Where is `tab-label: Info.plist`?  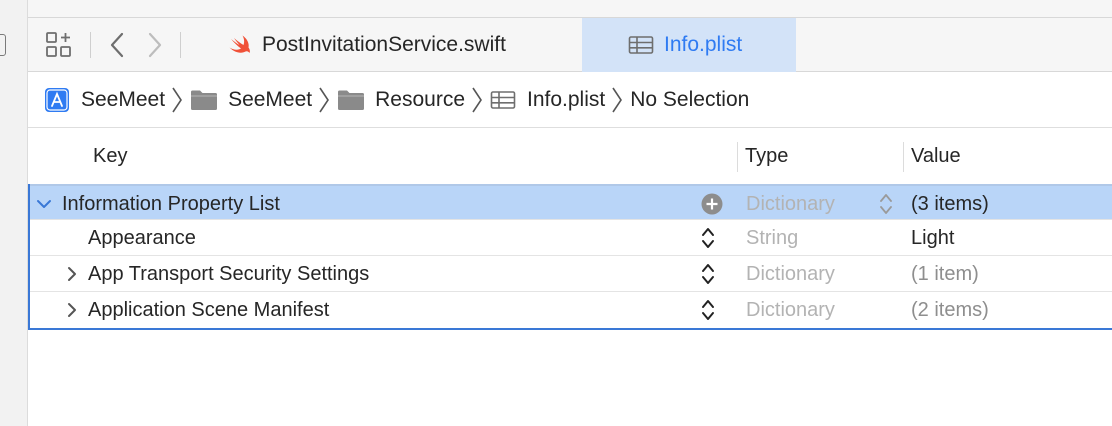
tab-label: Info.plist is located at coordinates (703, 44).